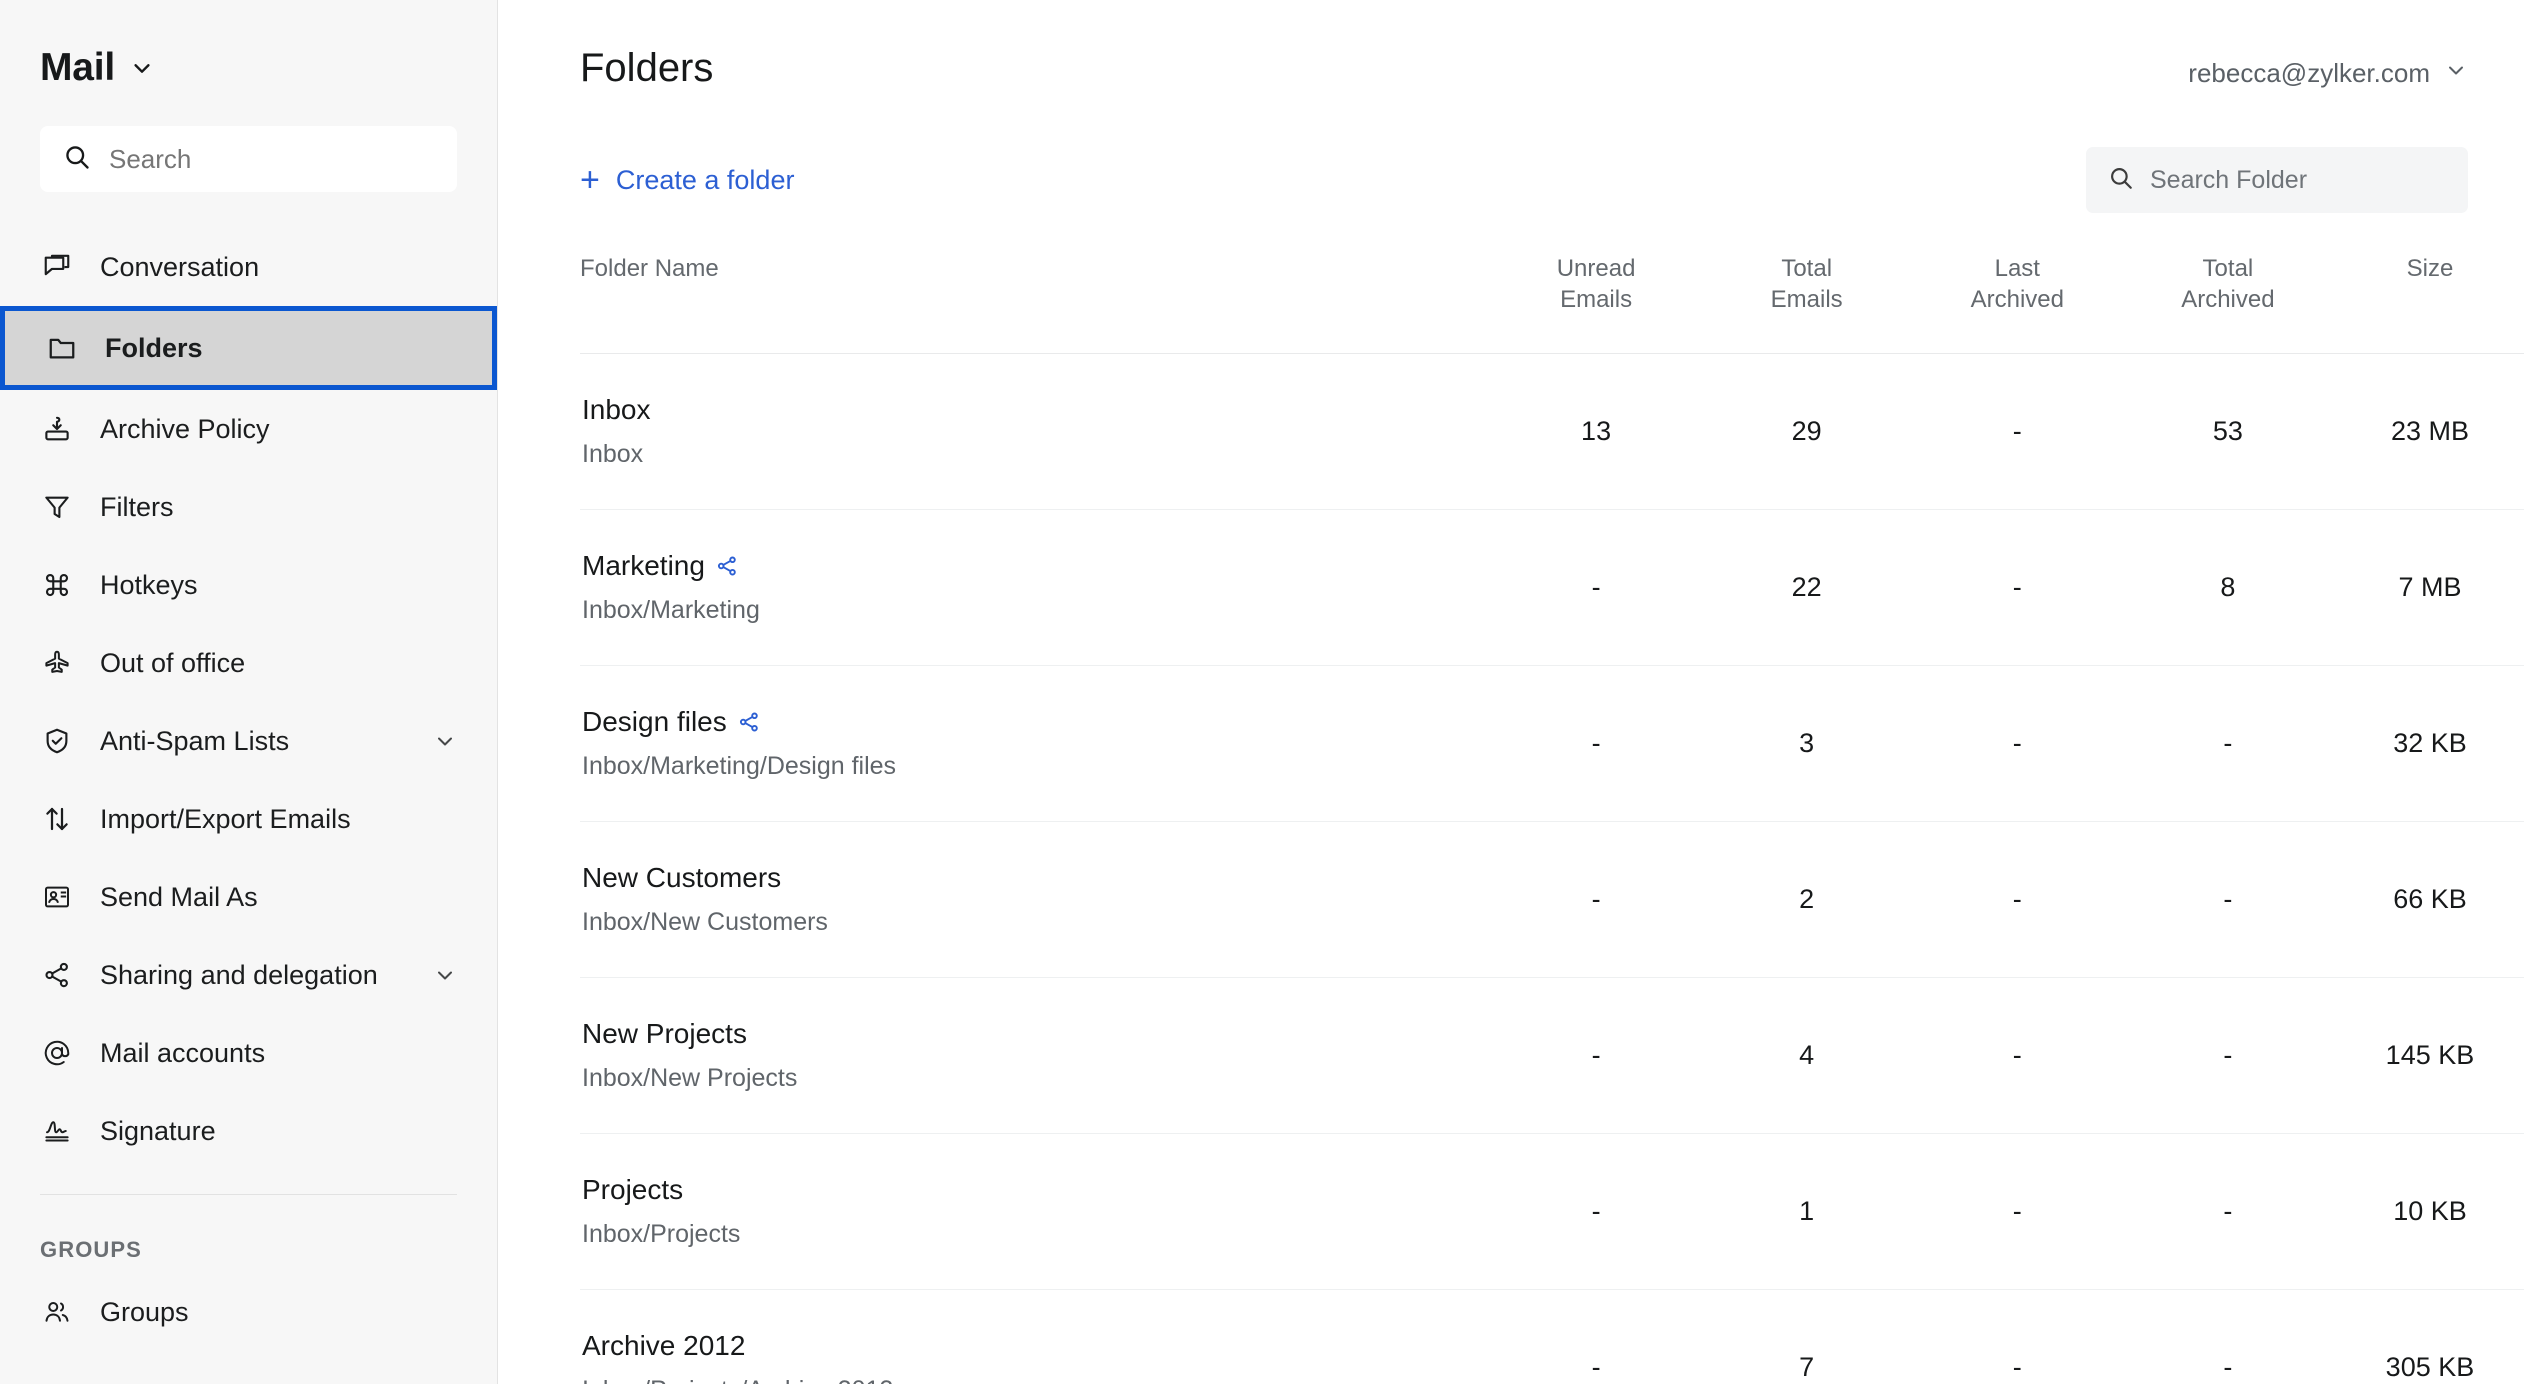 This screenshot has width=2524, height=1384. What do you see at coordinates (2428, 303) in the screenshot?
I see `column-header-size: Size` at bounding box center [2428, 303].